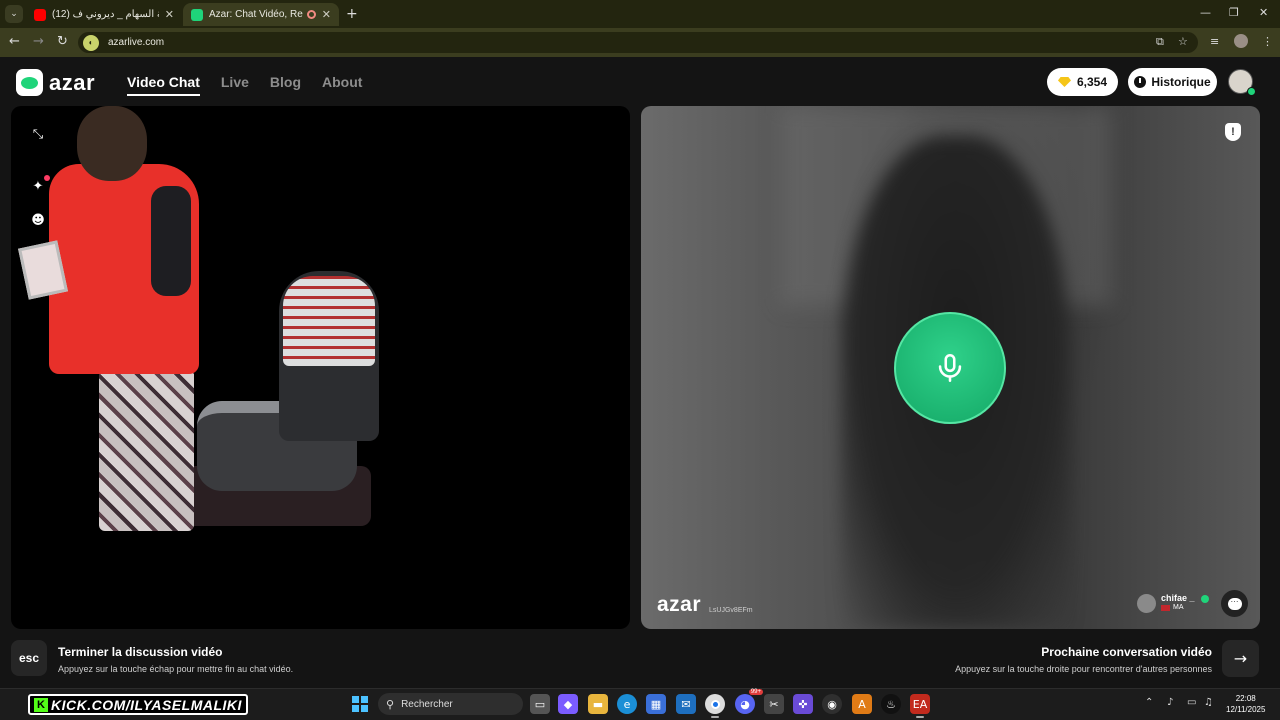 The image size is (1280, 720). I want to click on restore-icon: ❐, so click(1234, 12).